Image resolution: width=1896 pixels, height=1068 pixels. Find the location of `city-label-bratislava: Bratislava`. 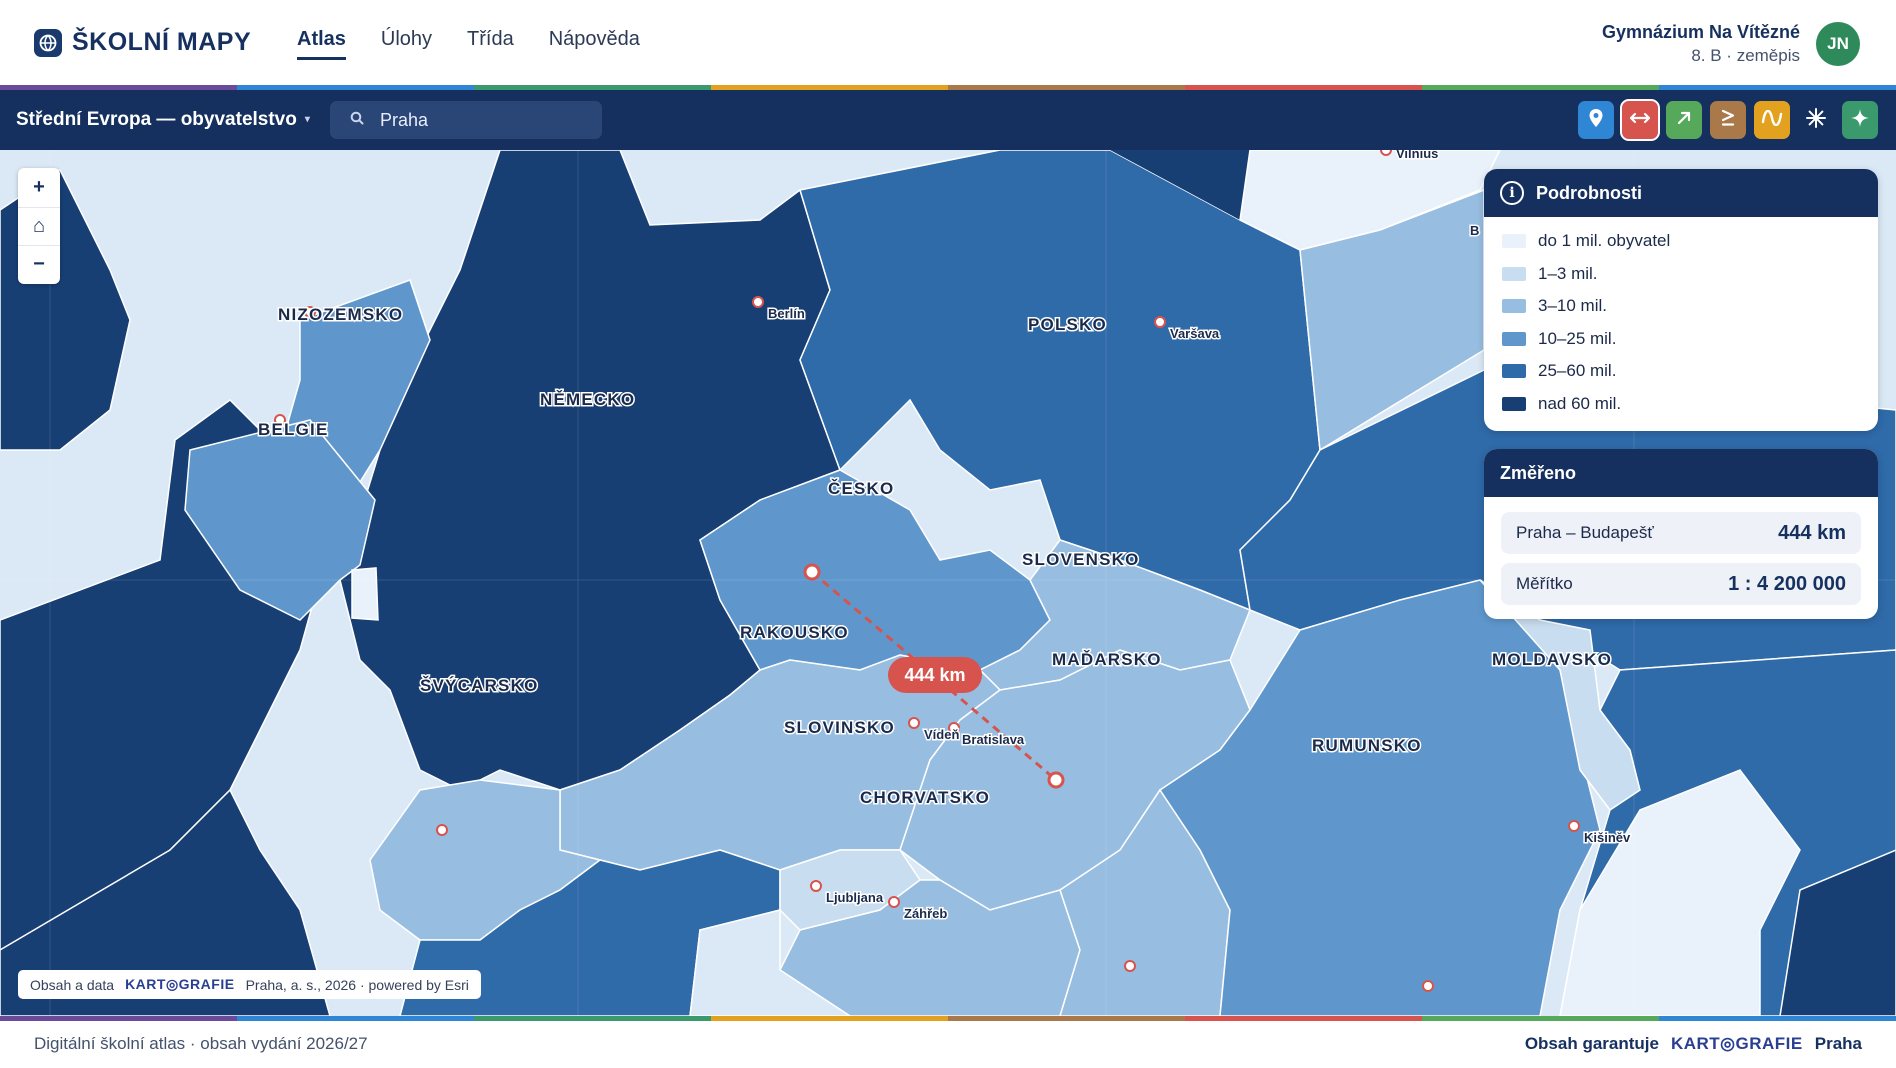

city-label-bratislava: Bratislava is located at coordinates (993, 739).